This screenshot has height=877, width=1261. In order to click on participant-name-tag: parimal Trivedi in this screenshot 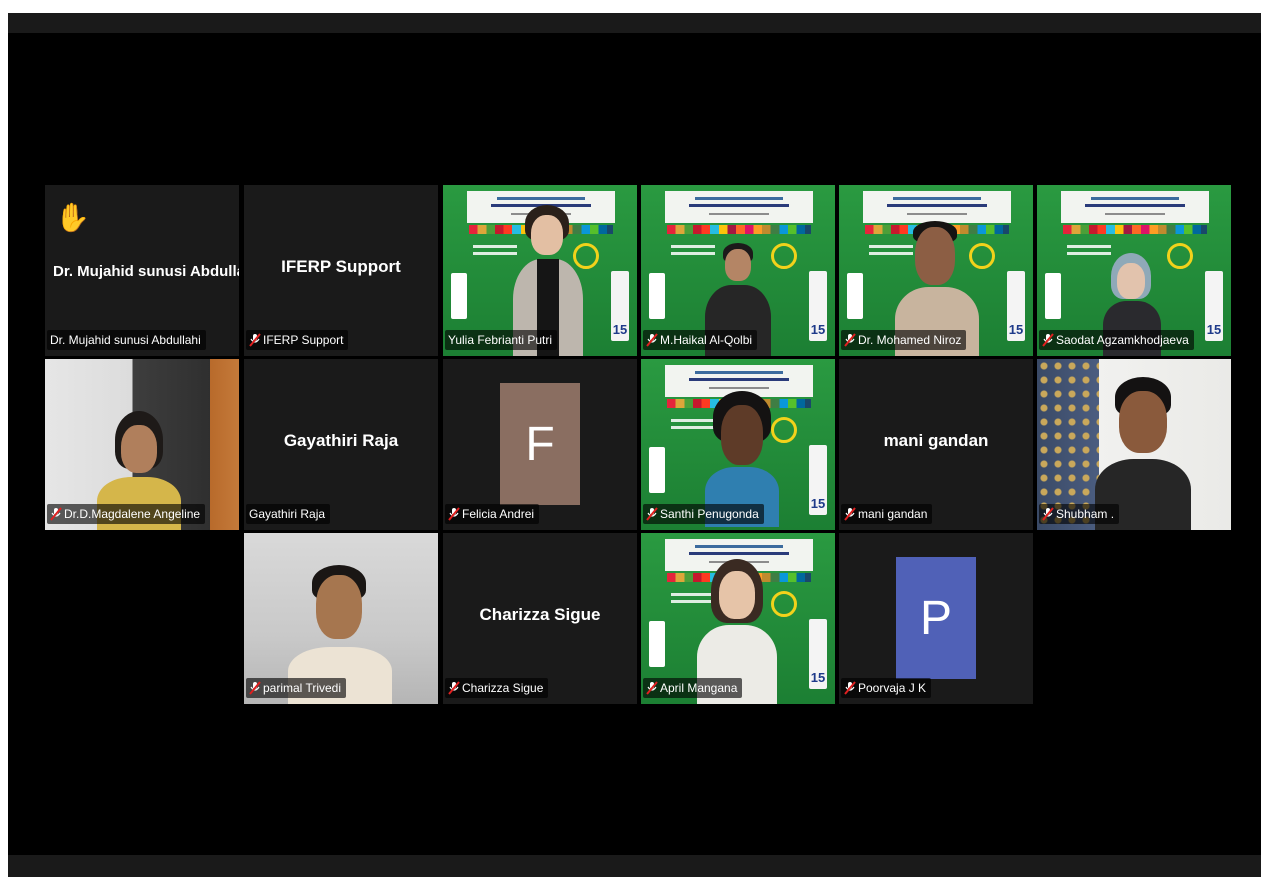, I will do `click(296, 688)`.